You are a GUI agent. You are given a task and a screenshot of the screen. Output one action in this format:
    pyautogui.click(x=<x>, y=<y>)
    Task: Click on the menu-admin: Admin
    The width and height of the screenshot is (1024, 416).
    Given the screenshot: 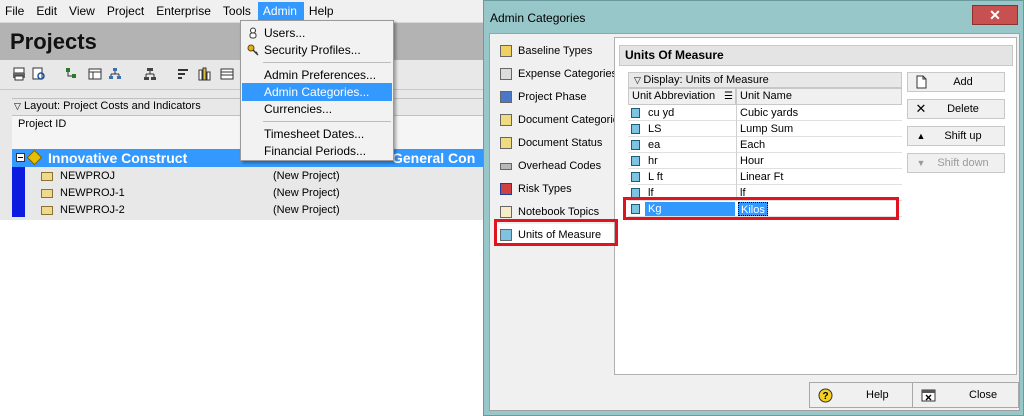 What is the action you would take?
    pyautogui.click(x=280, y=11)
    